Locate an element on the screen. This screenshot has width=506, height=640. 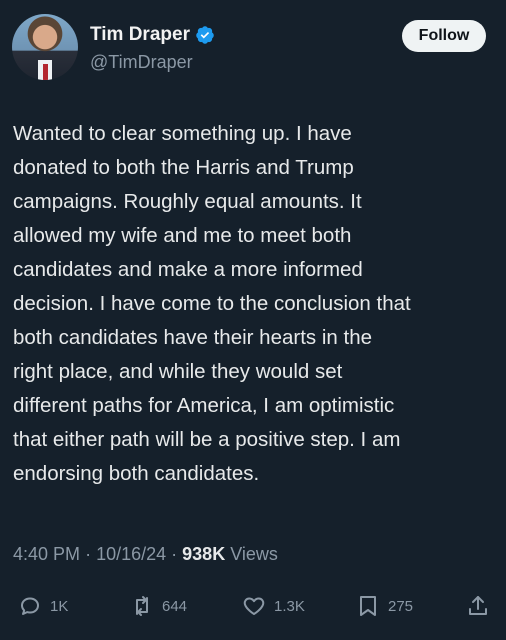
tweet-header: Tim Draper @TimDraper Follow is located at coordinates (249, 48).